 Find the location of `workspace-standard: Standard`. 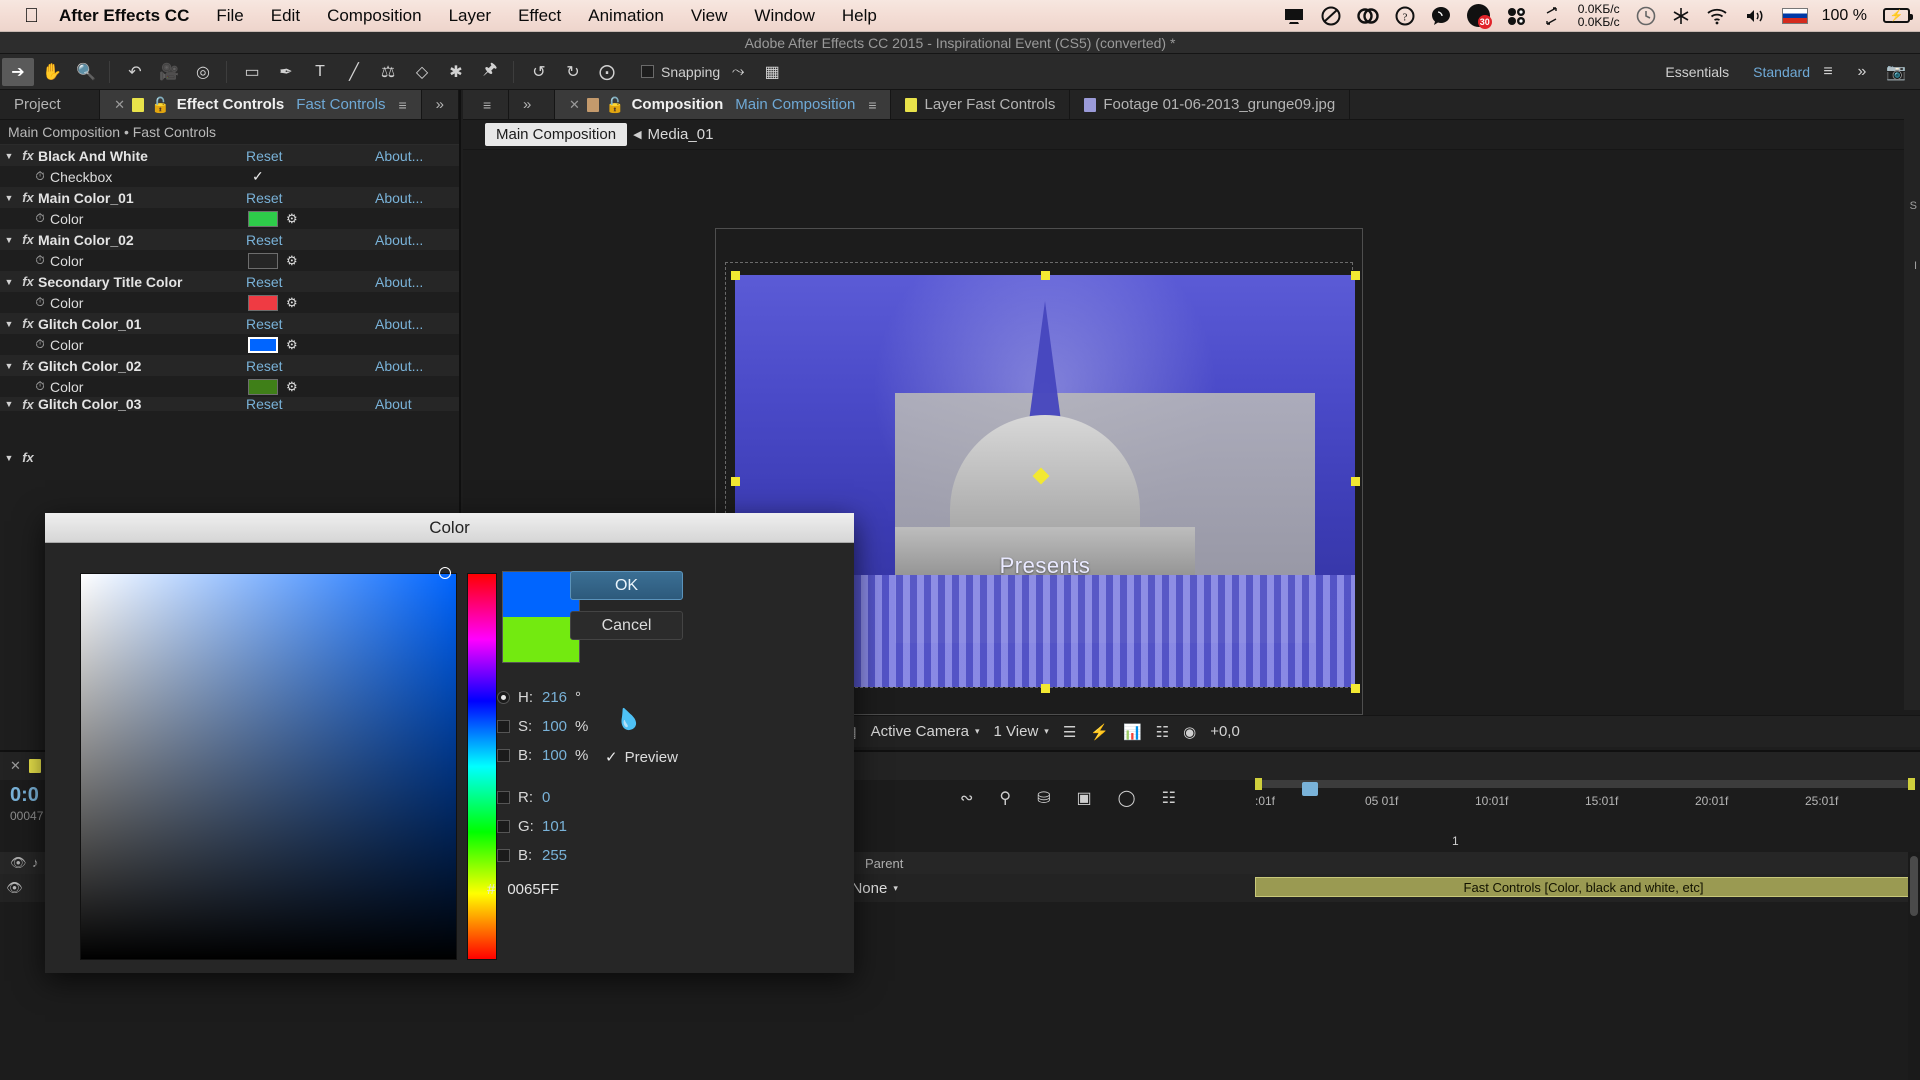

workspace-standard: Standard is located at coordinates (1781, 72).